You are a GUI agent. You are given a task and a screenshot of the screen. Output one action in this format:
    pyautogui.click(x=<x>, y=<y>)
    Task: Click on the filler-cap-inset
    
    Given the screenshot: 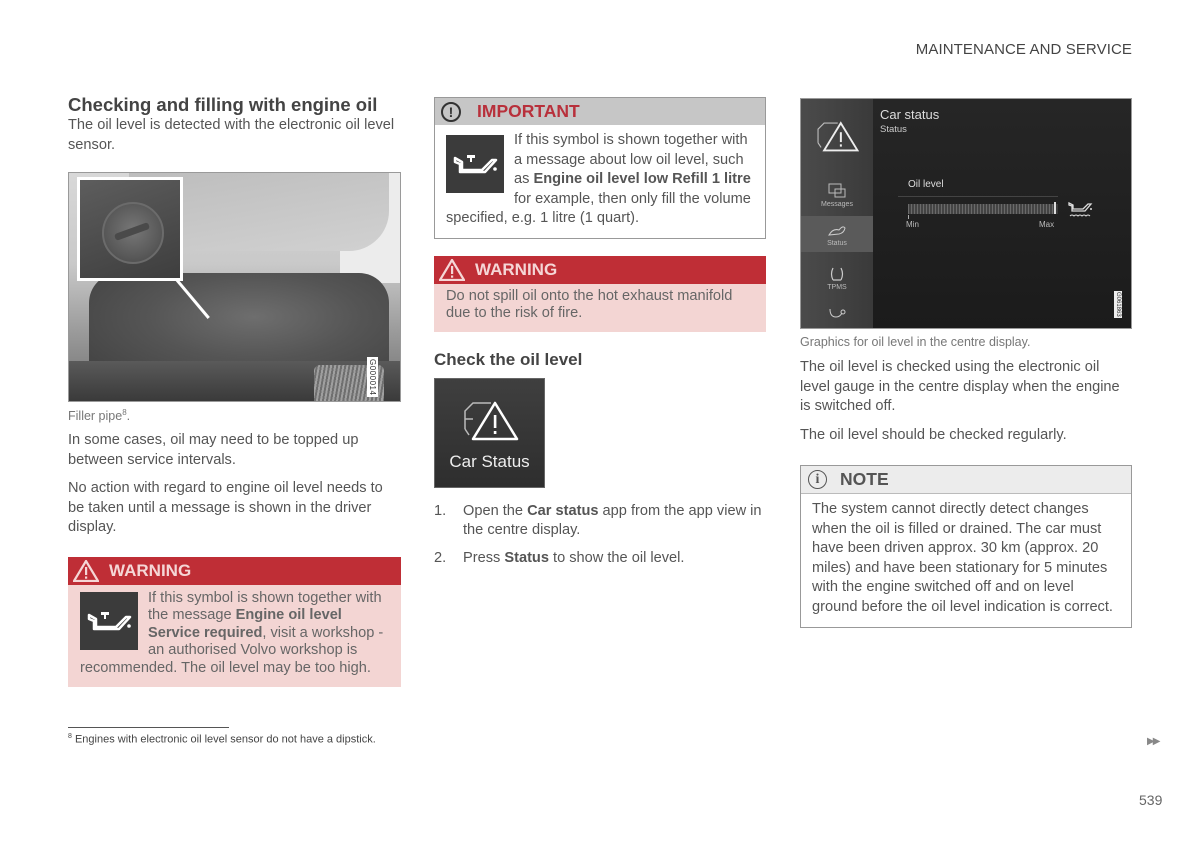 What is the action you would take?
    pyautogui.click(x=130, y=229)
    